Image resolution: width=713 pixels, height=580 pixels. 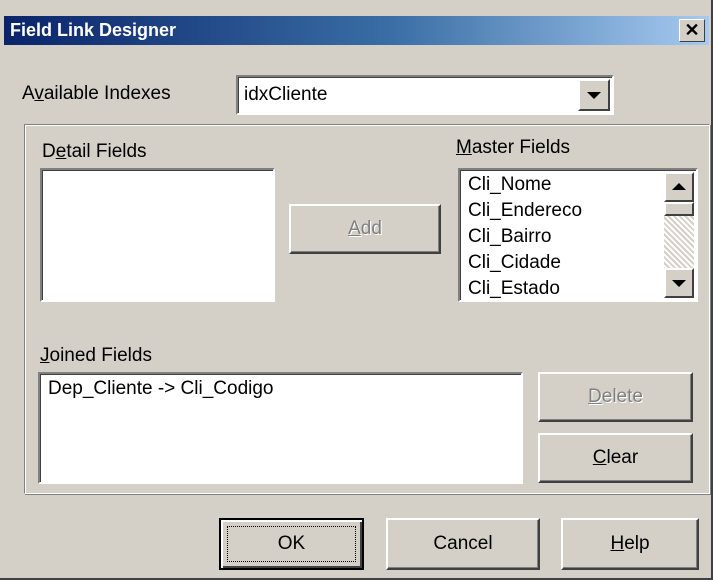 I want to click on scroll-up-button, so click(x=679, y=187).